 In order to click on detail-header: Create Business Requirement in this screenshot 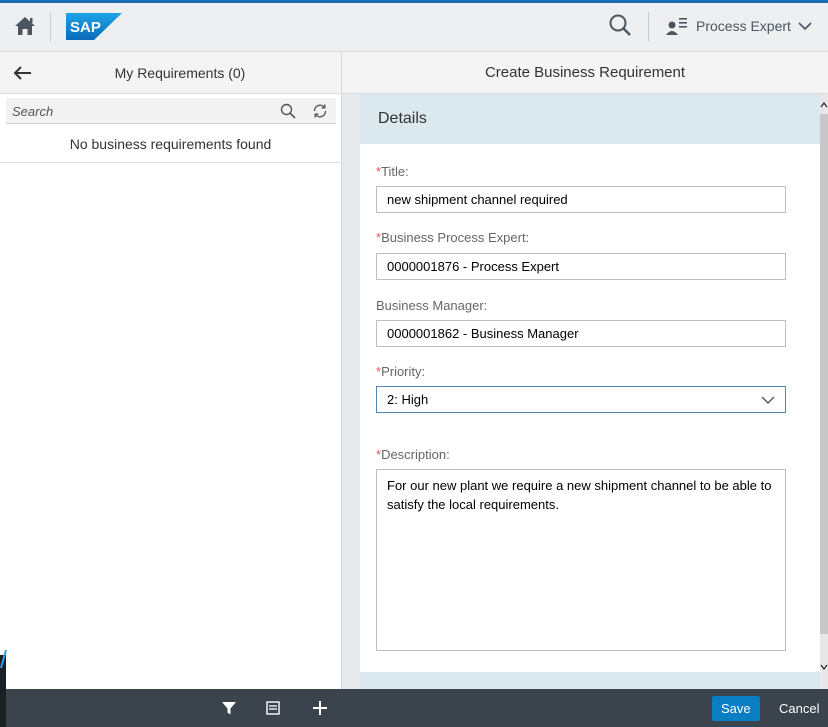, I will do `click(585, 73)`.